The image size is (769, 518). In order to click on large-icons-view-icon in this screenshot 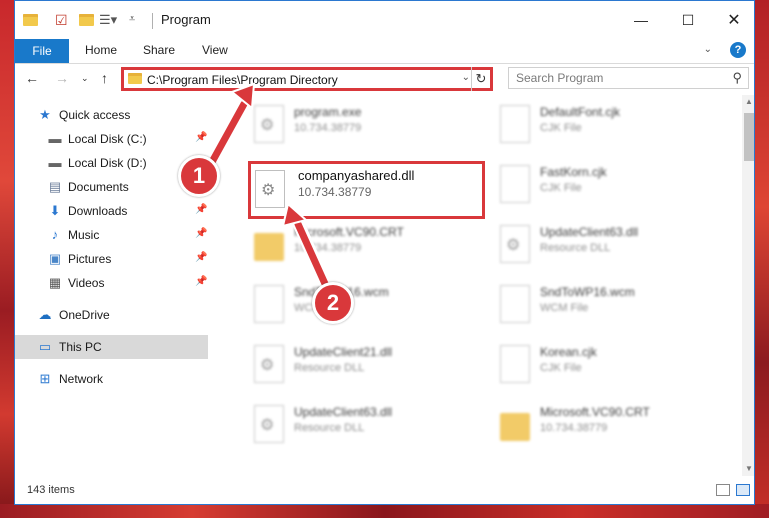, I will do `click(743, 490)`.